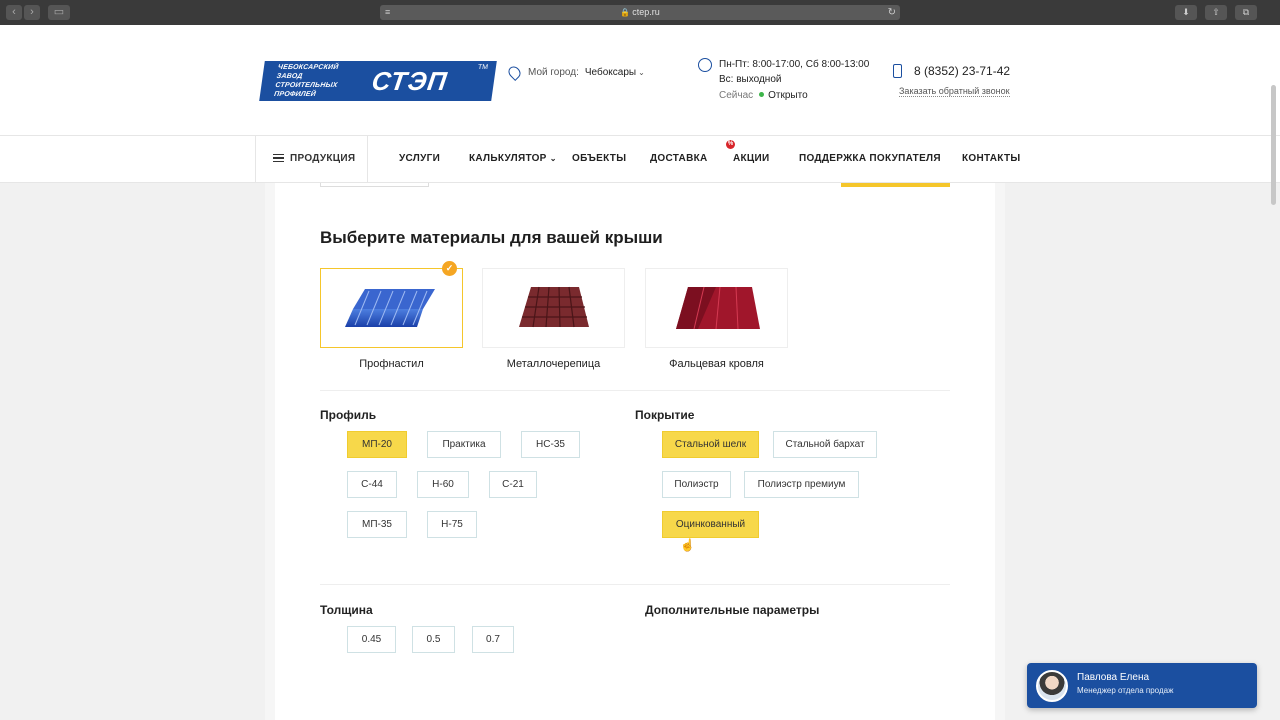  I want to click on city-label: Мой город:, so click(553, 72).